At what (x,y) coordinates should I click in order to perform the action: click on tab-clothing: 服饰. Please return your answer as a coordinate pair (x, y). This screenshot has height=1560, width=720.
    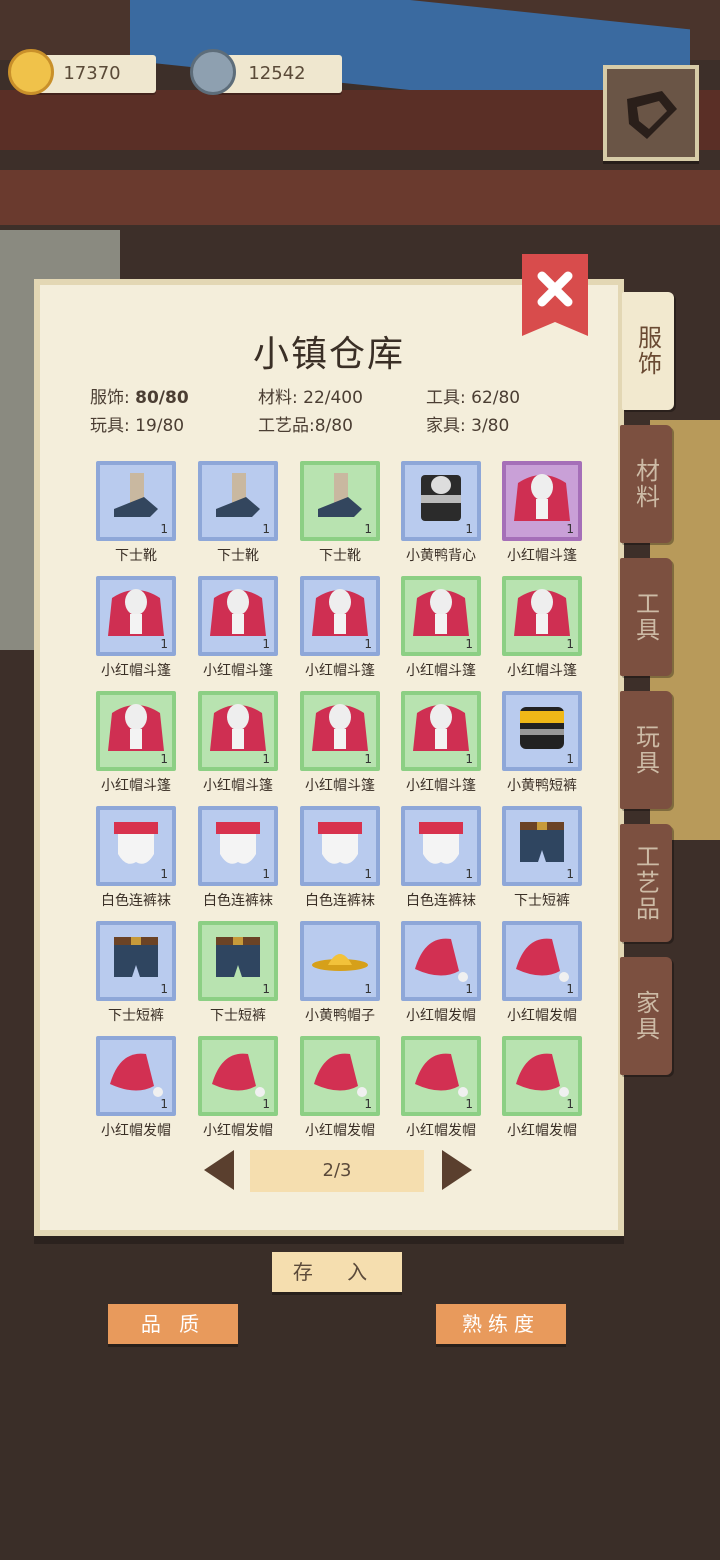
    Looking at the image, I should click on (648, 351).